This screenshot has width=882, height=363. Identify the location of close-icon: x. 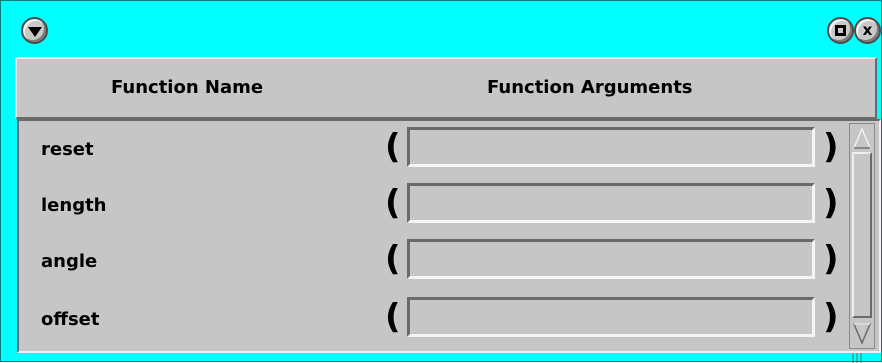
(867, 30).